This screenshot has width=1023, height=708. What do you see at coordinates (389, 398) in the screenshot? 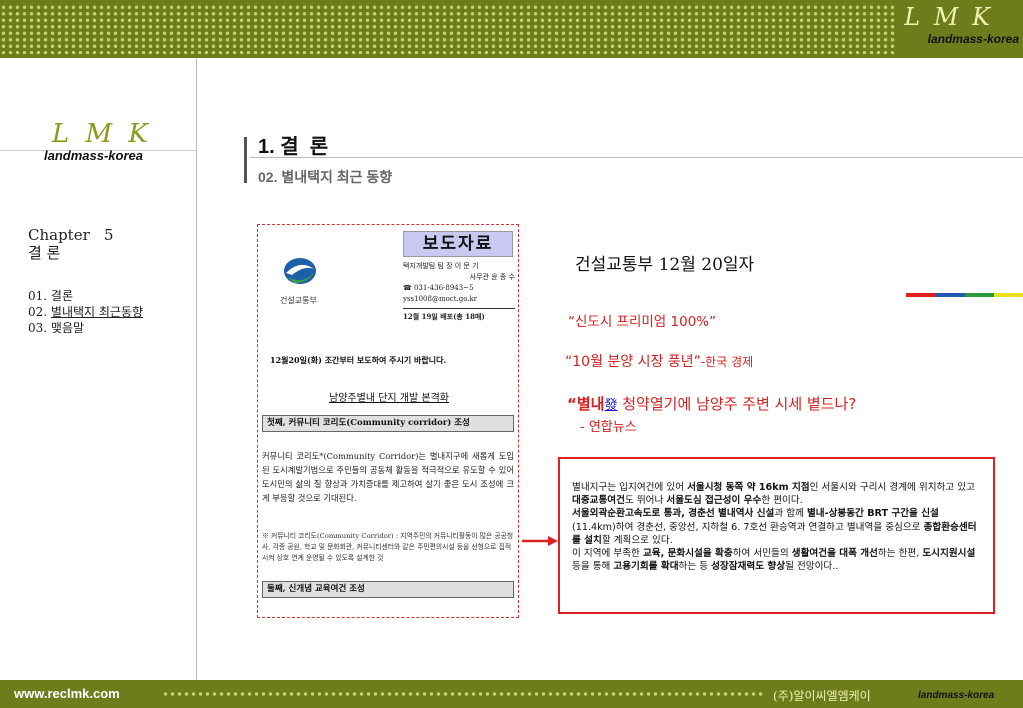
I see `press-headline: 남양주별내 단지 개발 본격화` at bounding box center [389, 398].